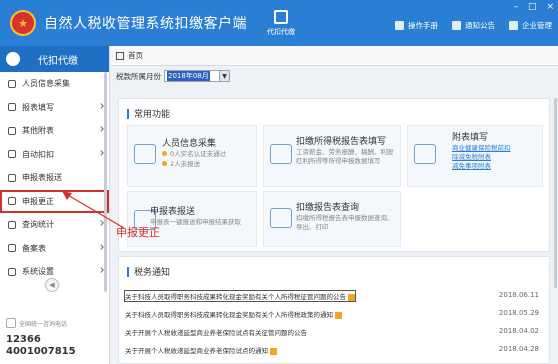 This screenshot has width=558, height=364. I want to click on main-scrollbar, so click(555, 193).